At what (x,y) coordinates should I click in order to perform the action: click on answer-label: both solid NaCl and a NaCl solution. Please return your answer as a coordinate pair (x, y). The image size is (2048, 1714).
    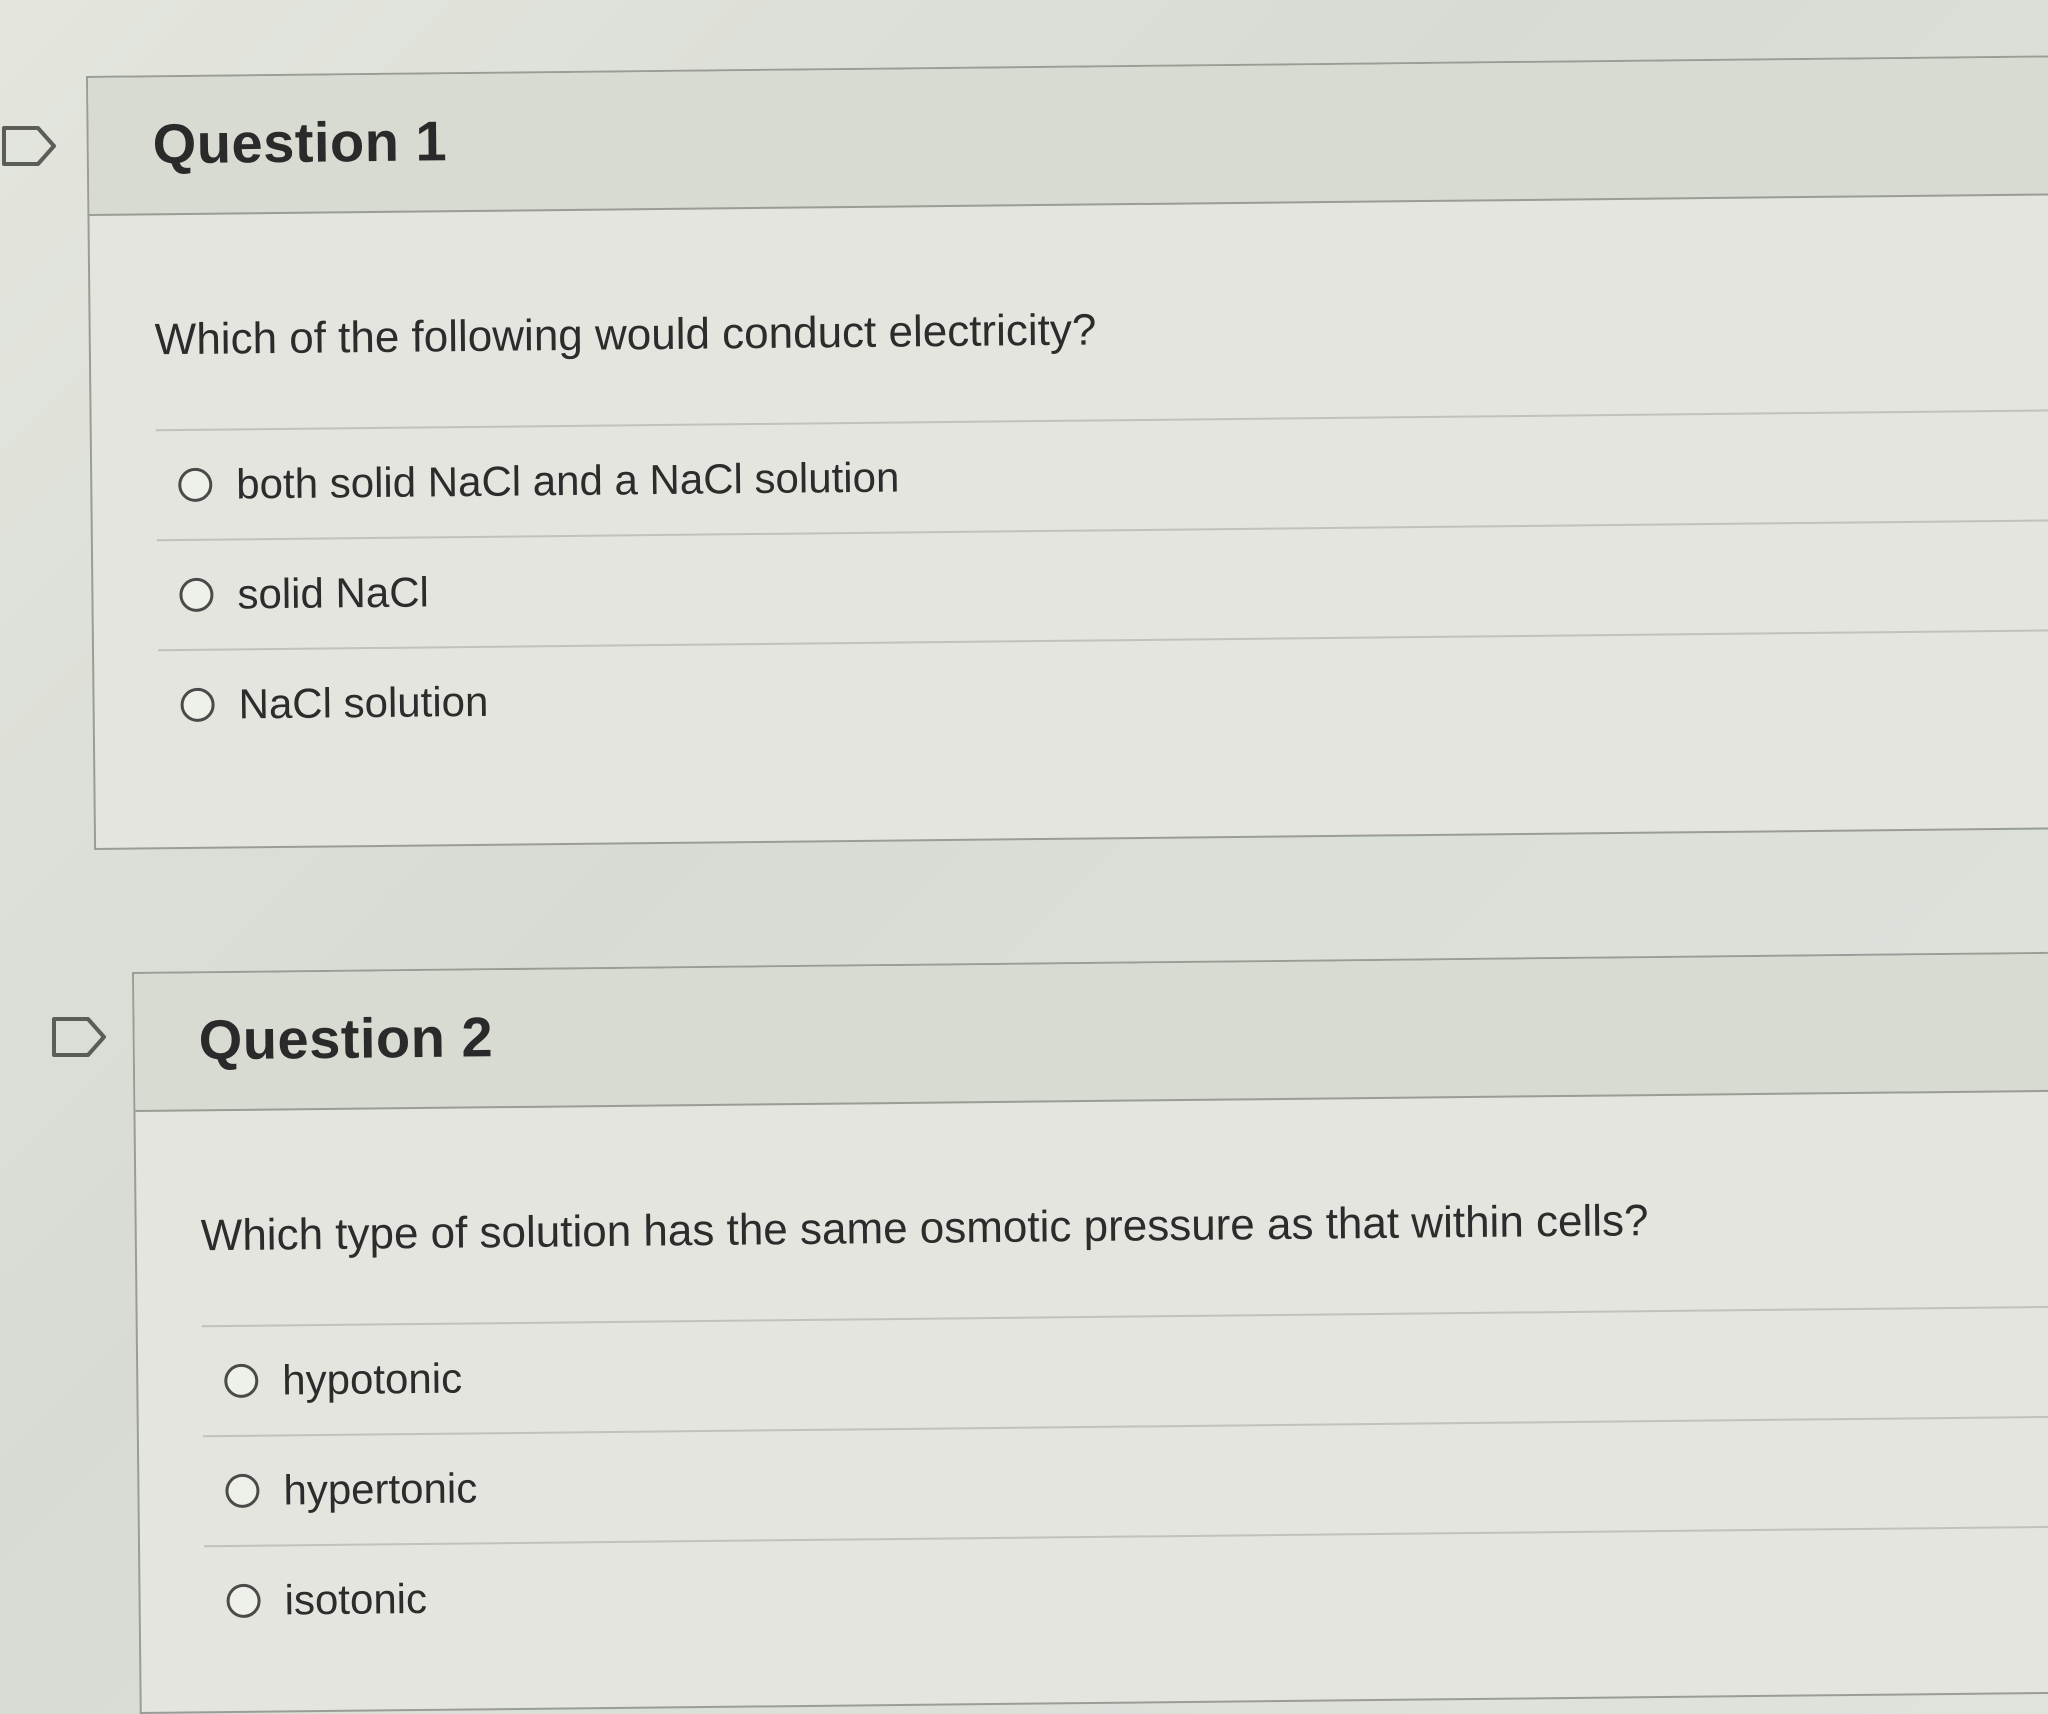
    Looking at the image, I should click on (568, 480).